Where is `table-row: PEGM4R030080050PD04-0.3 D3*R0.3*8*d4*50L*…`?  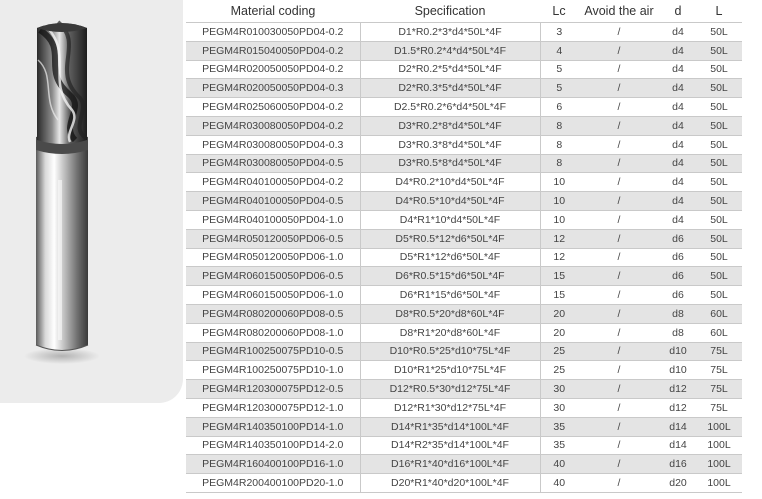 table-row: PEGM4R030080050PD04-0.3 D3*R0.3*8*d4*50L*… is located at coordinates (464, 144).